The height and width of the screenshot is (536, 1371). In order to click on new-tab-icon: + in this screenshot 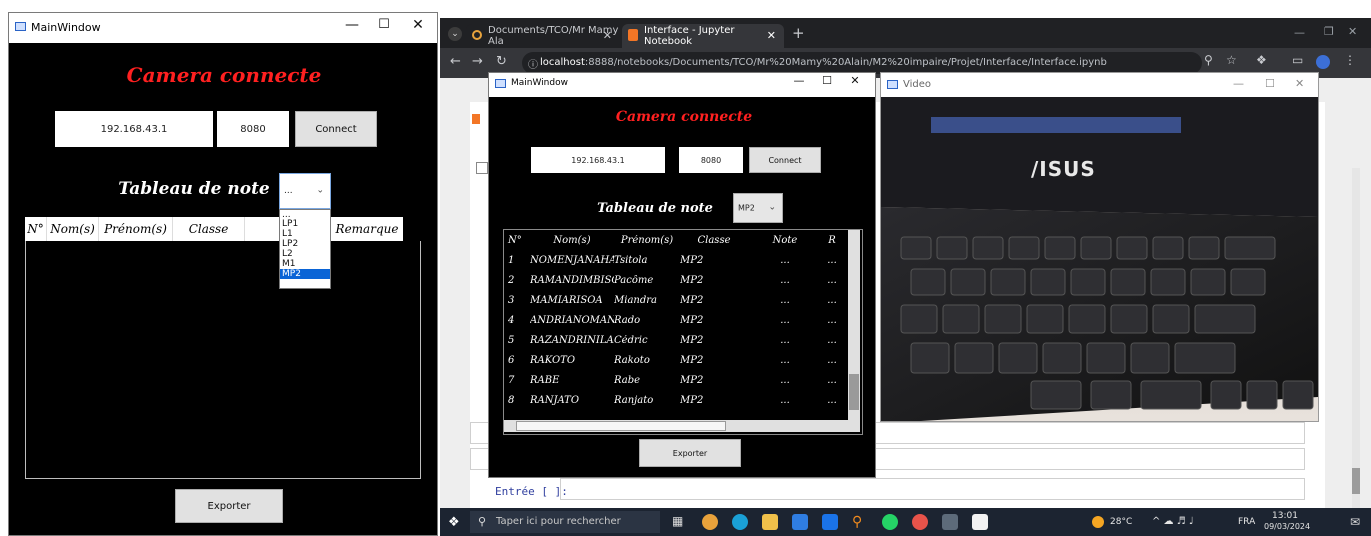, I will do `click(798, 33)`.